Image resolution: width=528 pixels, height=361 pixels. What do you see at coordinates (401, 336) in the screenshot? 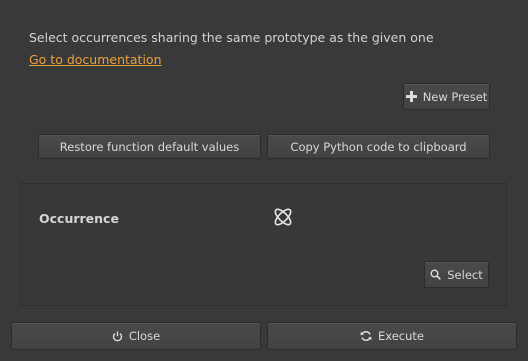
I see `execute-label: Execute` at bounding box center [401, 336].